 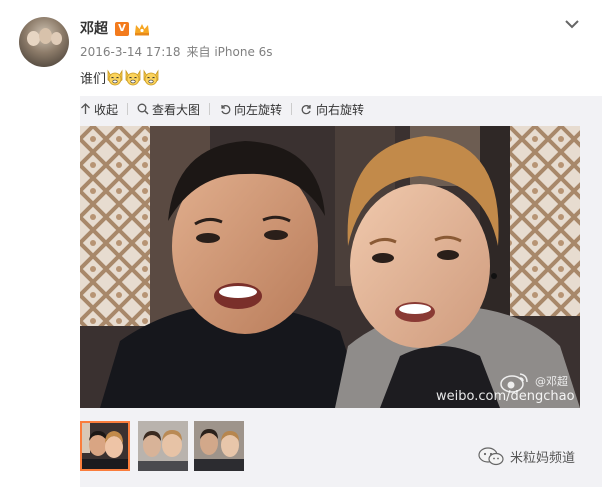 I want to click on media-toolbar: 收起 查看大图 向左旋转 向右旋转, so click(x=226, y=109).